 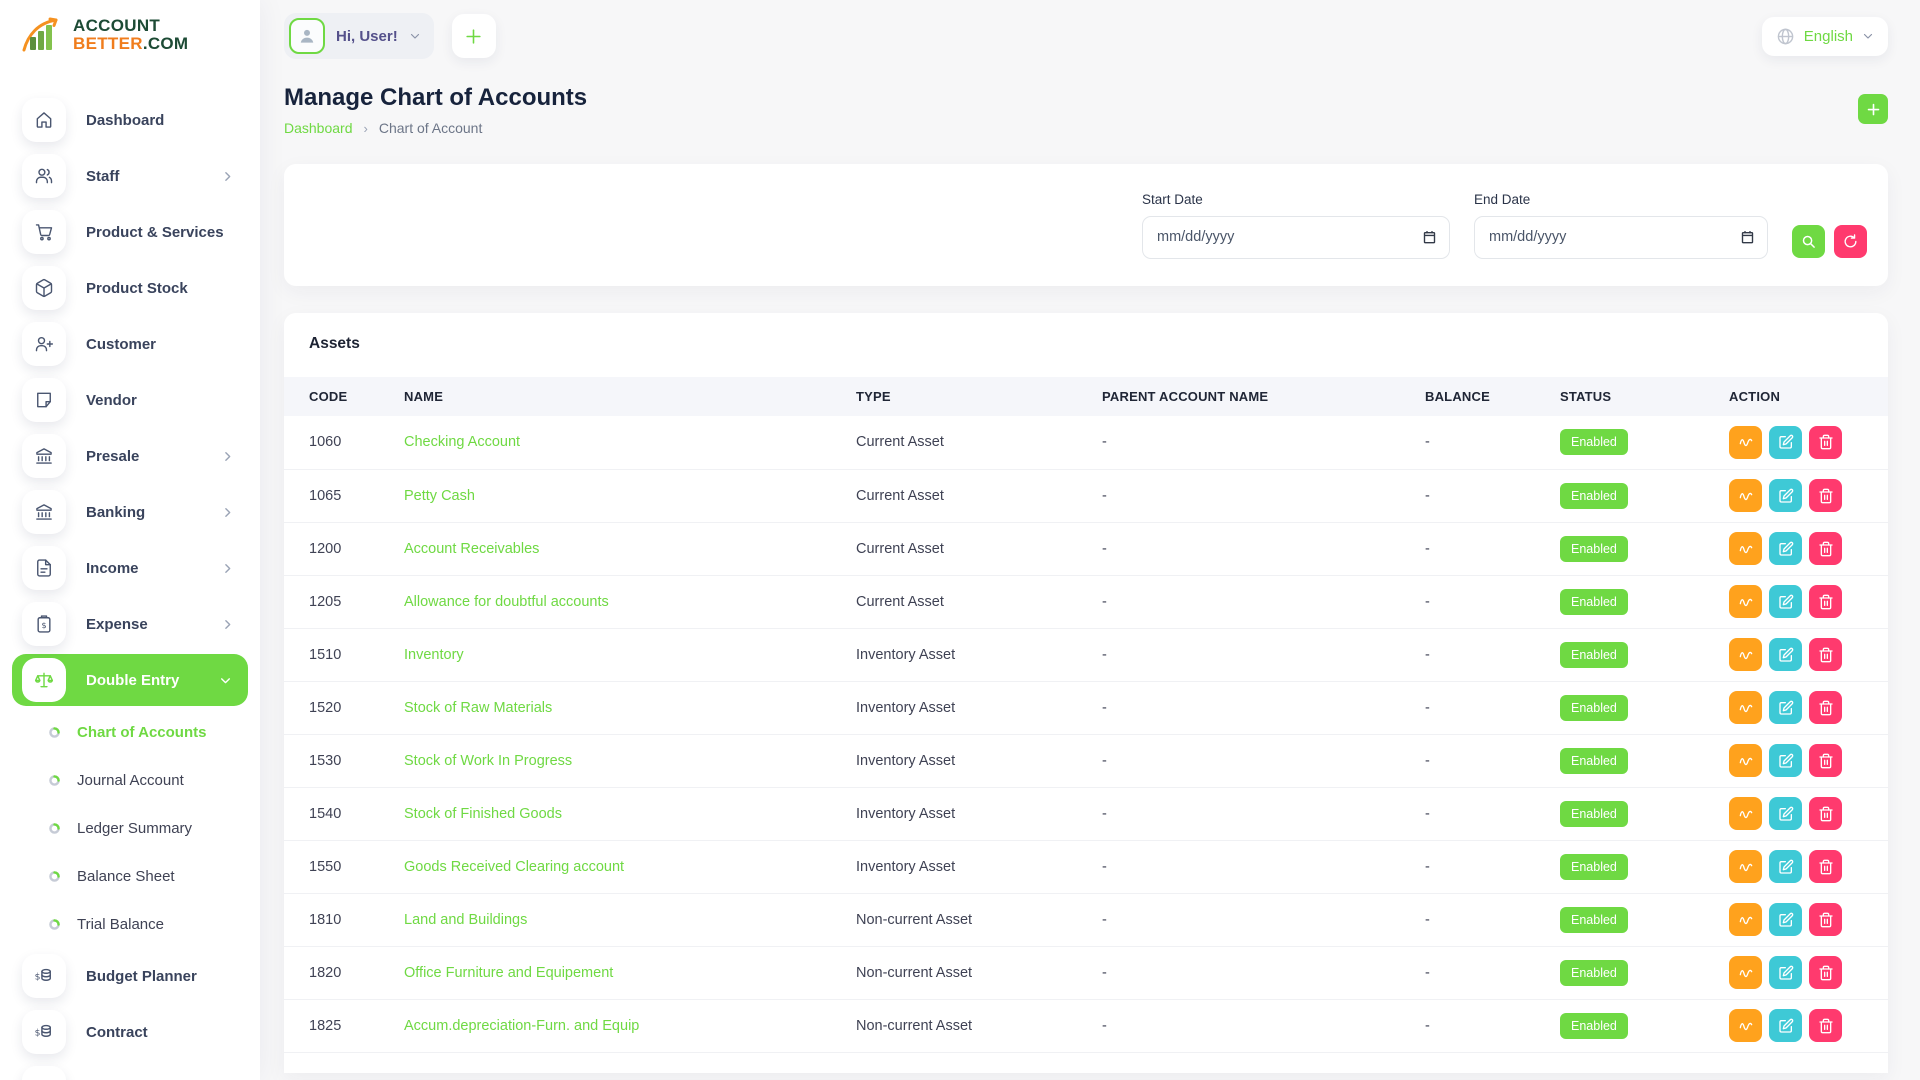 I want to click on account-name-link: Stock of Finished Goods, so click(x=483, y=814).